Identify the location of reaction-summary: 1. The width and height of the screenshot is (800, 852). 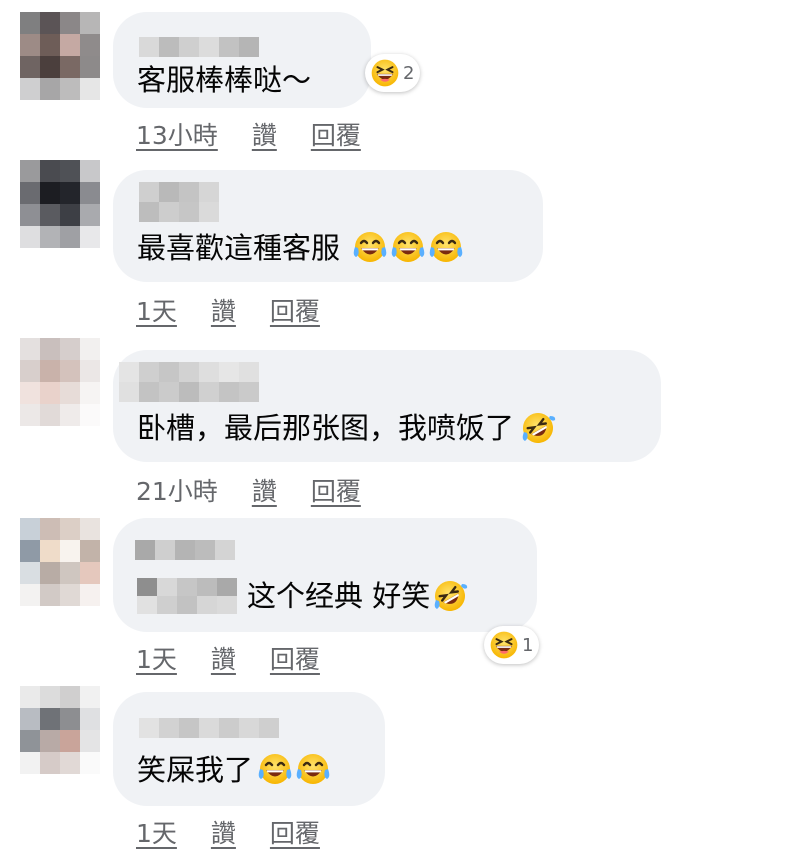
(512, 645).